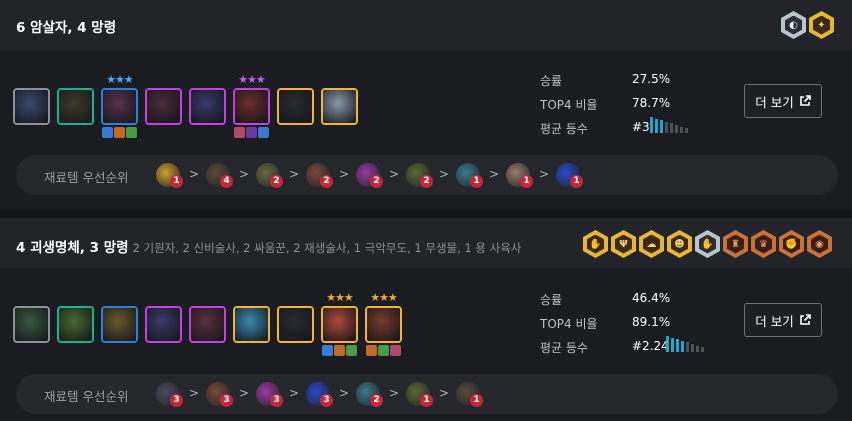 This screenshot has height=421, width=852. What do you see at coordinates (426, 214) in the screenshot?
I see `card-divider` at bounding box center [426, 214].